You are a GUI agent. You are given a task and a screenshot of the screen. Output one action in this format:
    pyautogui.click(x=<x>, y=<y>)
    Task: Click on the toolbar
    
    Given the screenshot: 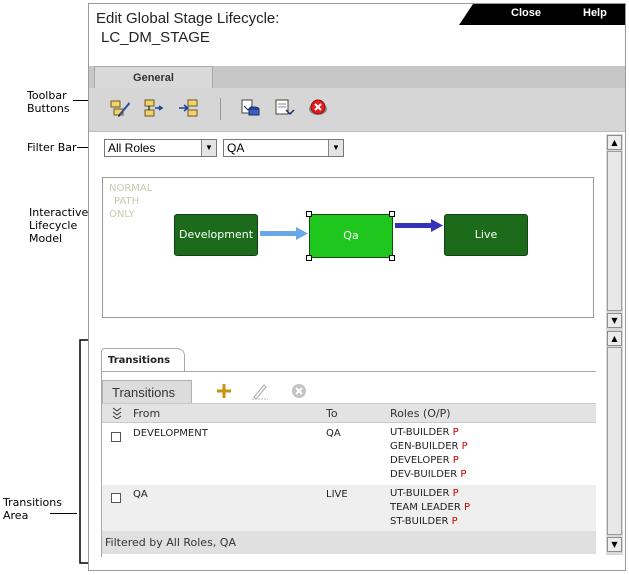 What is the action you would take?
    pyautogui.click(x=357, y=110)
    